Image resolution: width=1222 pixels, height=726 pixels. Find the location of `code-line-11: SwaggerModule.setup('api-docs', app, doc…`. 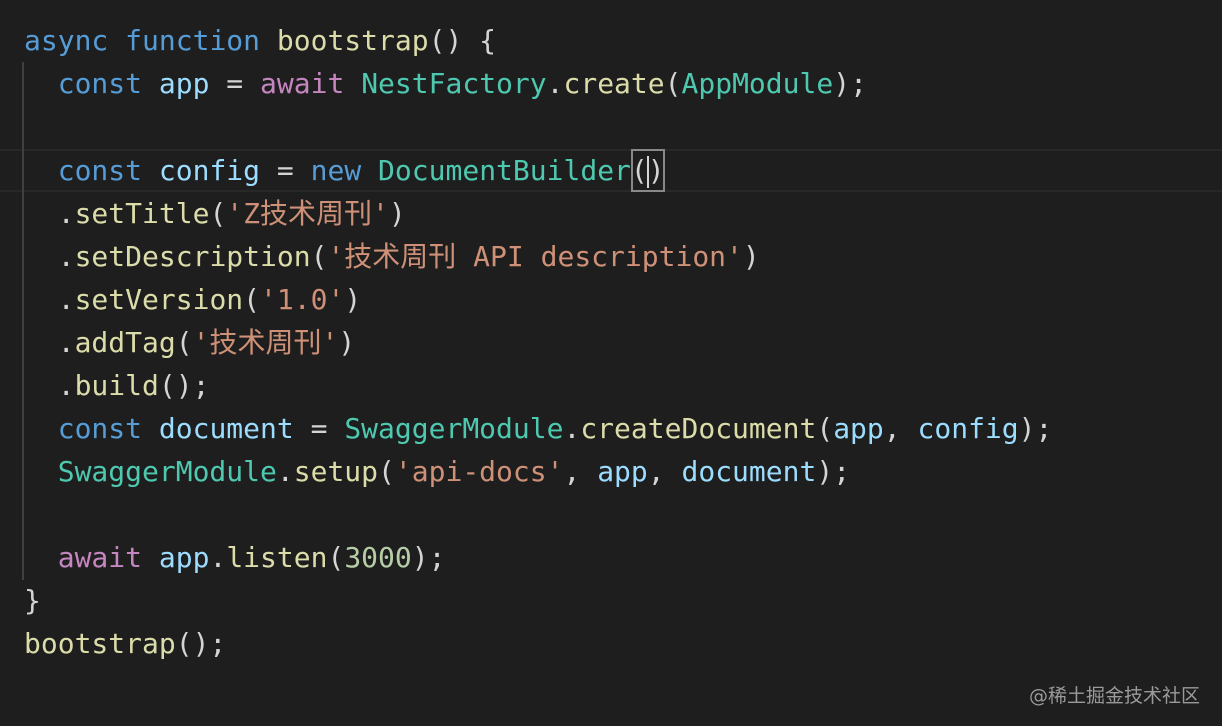

code-line-11: SwaggerModule.setup('api-docs', app, doc… is located at coordinates (437, 471).